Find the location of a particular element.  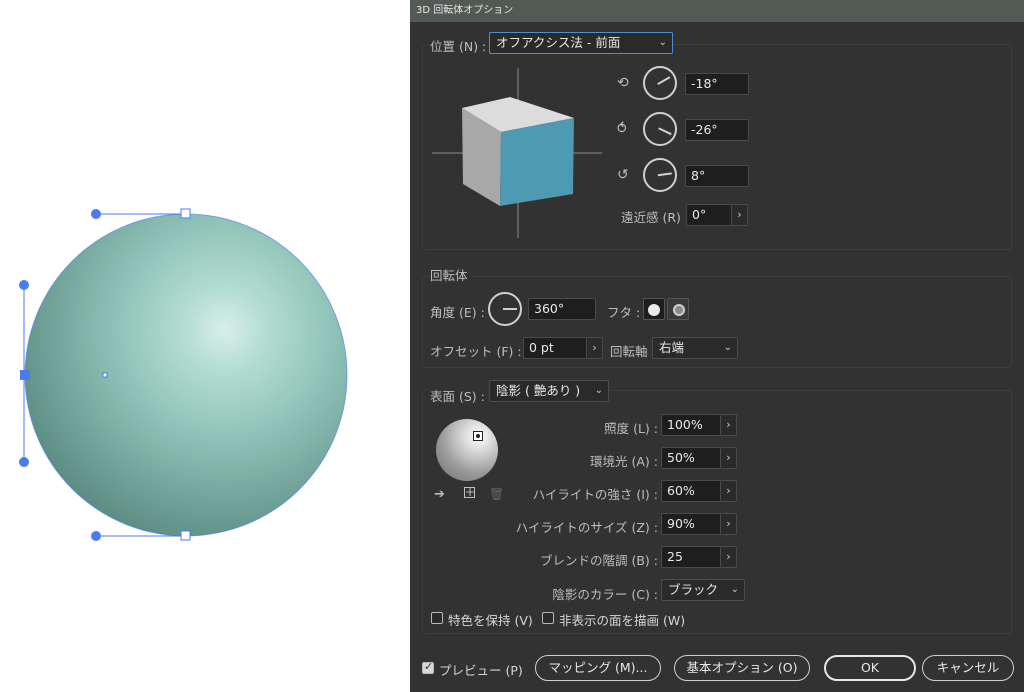

preview-checkbox is located at coordinates (428, 667).